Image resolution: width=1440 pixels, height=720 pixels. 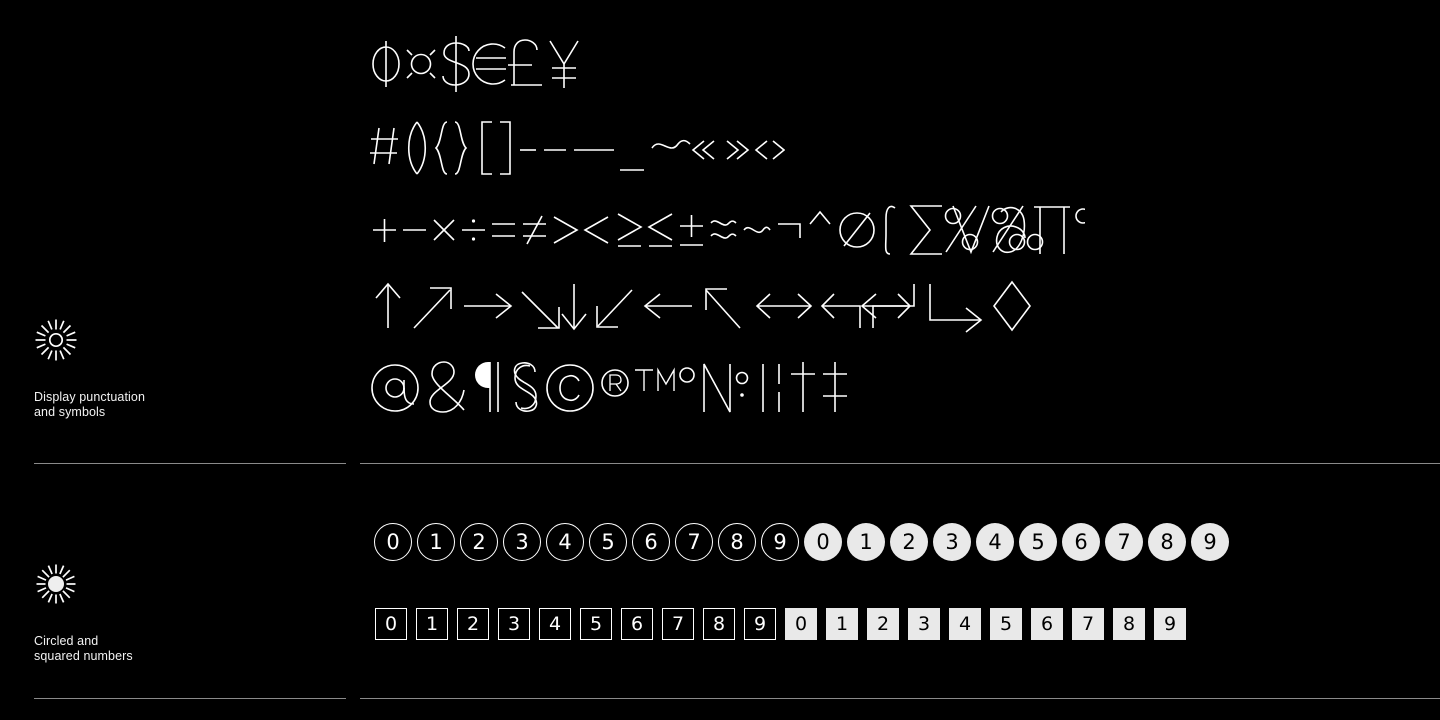 I want to click on circled-number-filled: 3, so click(x=952, y=542).